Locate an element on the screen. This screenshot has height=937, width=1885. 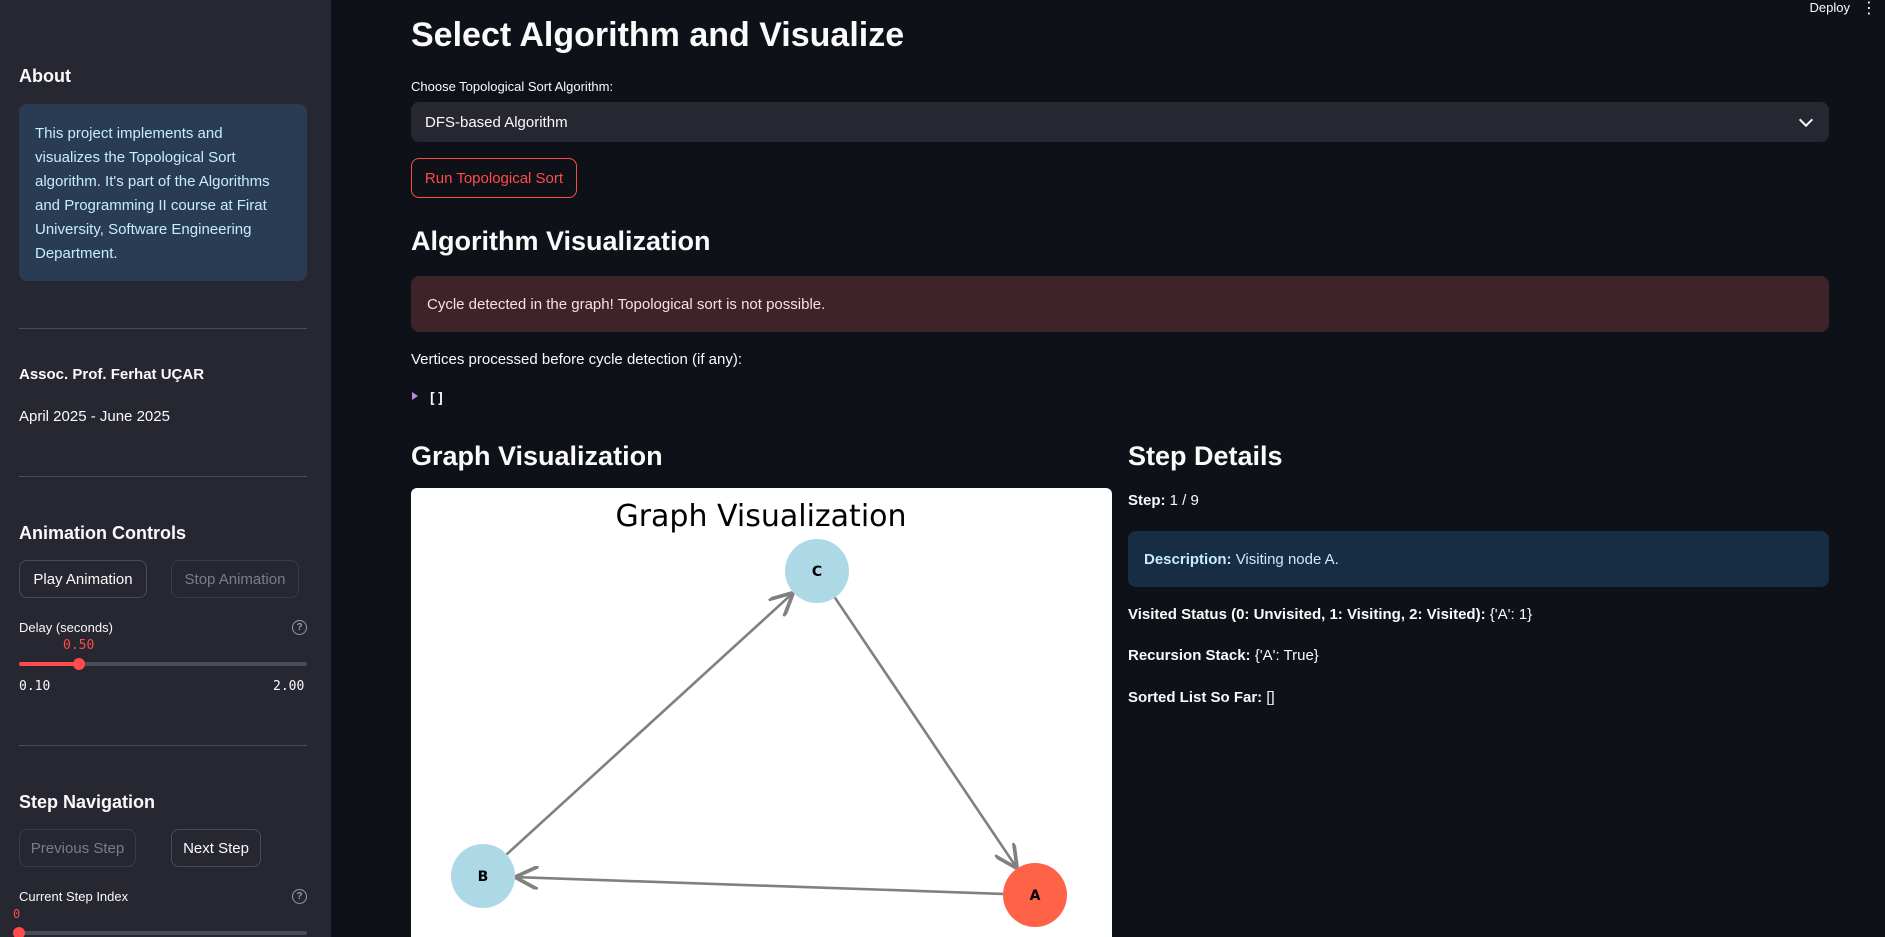
sorted-list: Sorted List So Far: [] is located at coordinates (1201, 697).